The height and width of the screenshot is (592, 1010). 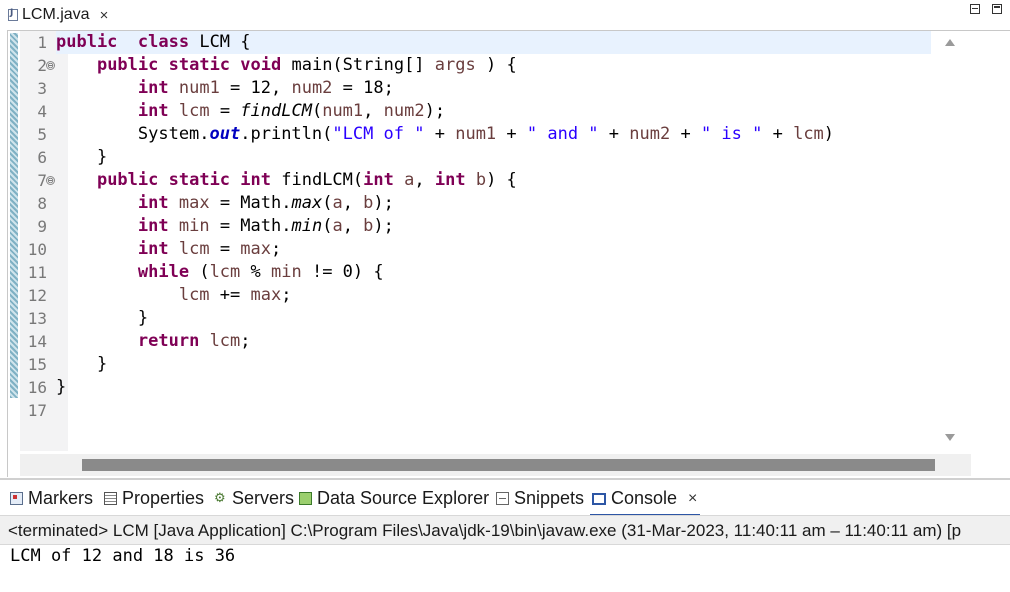 What do you see at coordinates (505, 568) in the screenshot?
I see `console-output: LCM of 12 and 18 is 36` at bounding box center [505, 568].